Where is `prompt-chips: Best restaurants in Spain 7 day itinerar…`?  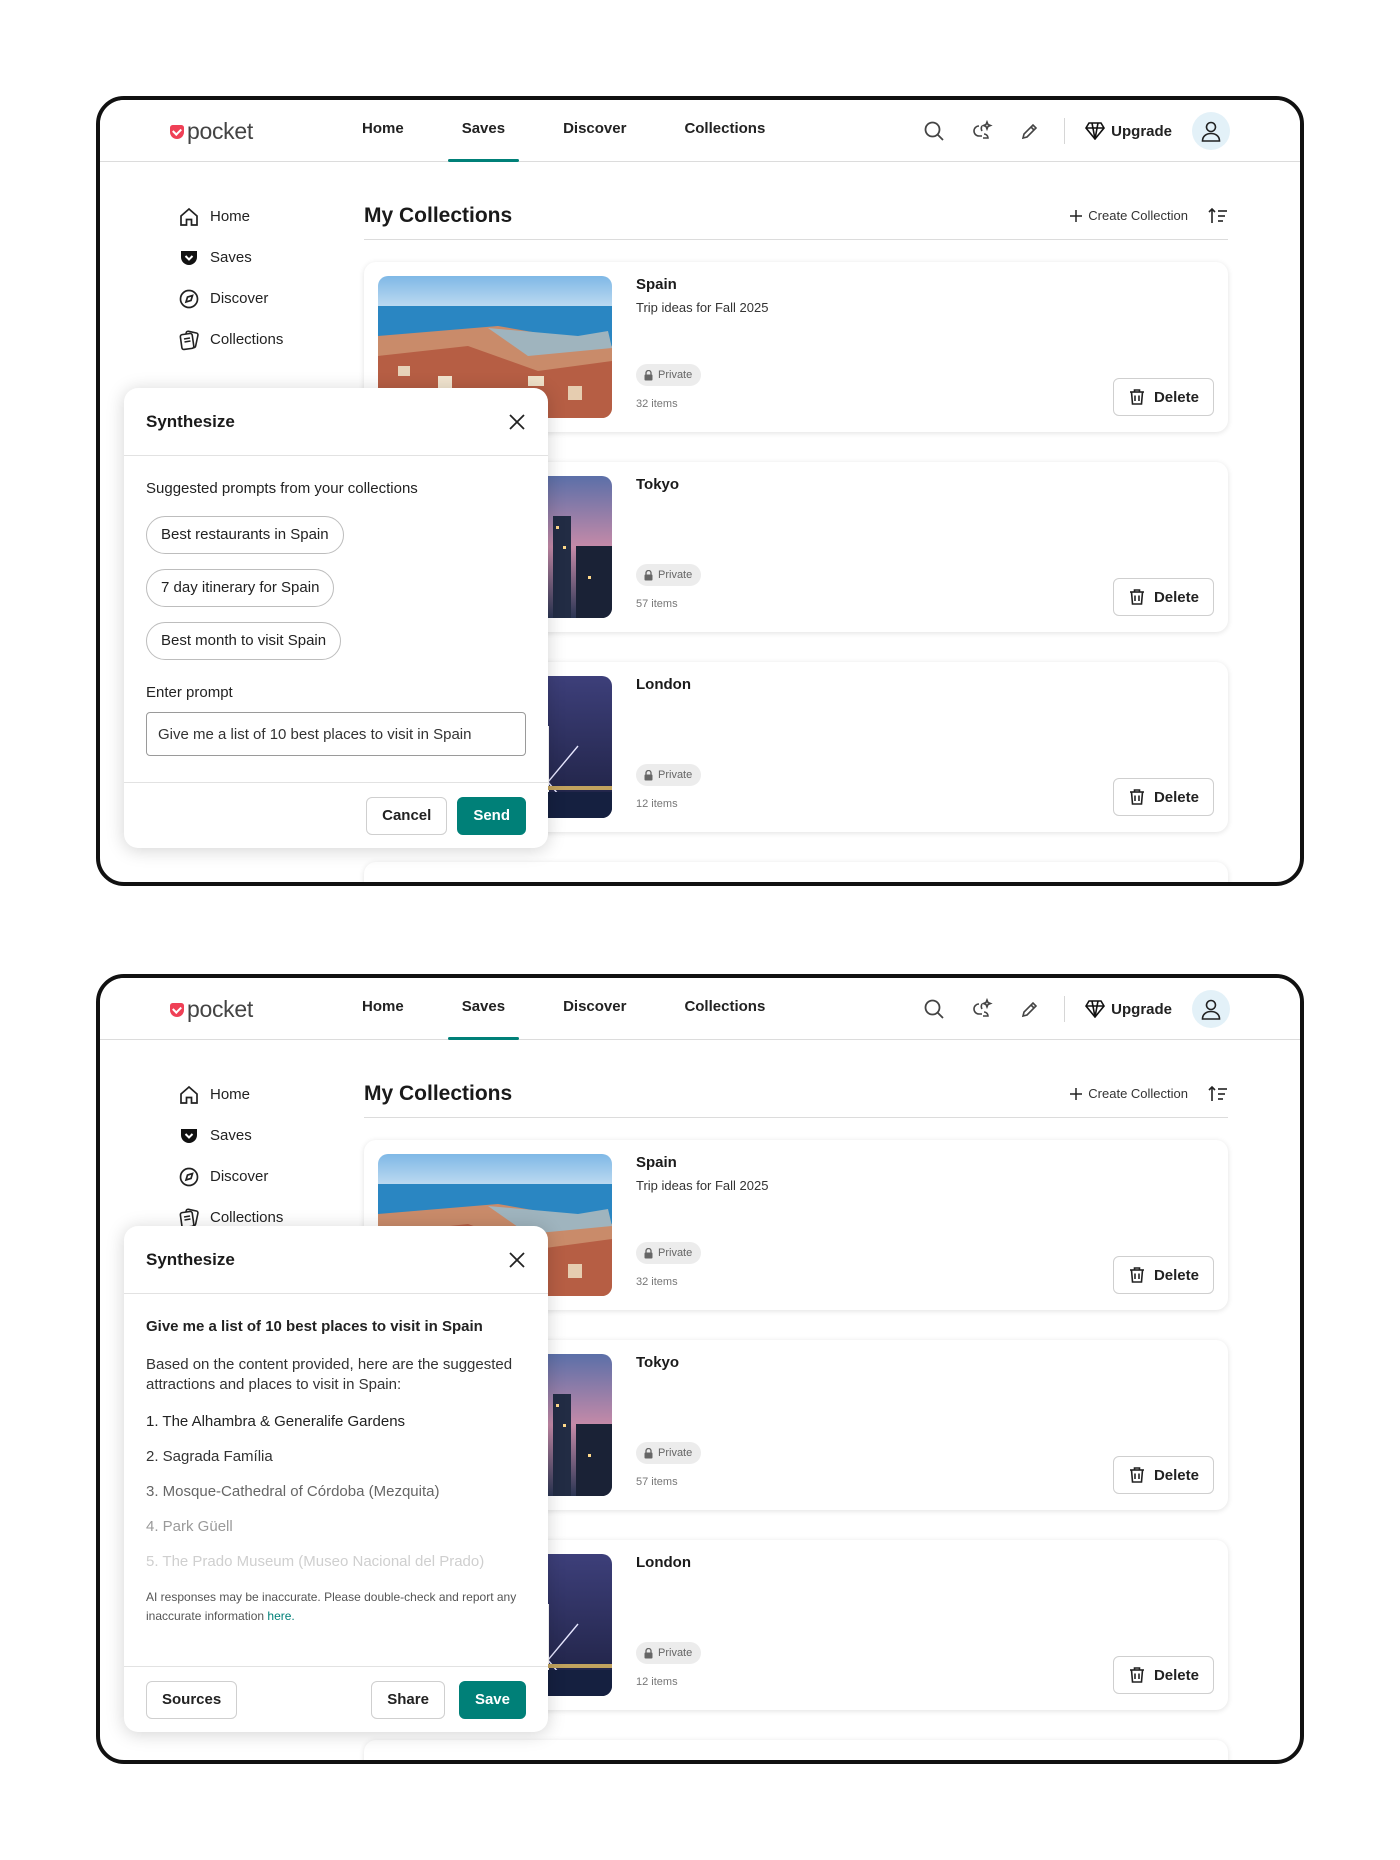
prompt-chips: Best restaurants in Spain 7 day itinerar… is located at coordinates (336, 580).